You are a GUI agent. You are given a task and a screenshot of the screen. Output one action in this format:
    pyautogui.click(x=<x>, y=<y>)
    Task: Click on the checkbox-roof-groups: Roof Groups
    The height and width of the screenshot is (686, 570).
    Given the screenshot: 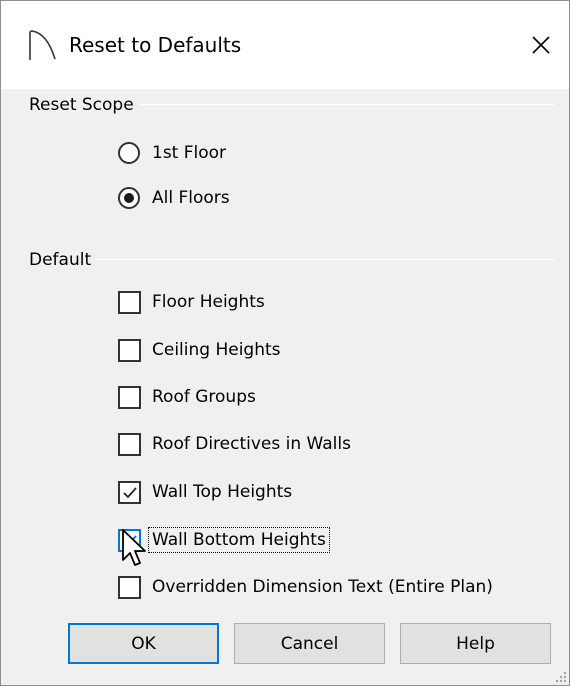 What is the action you would take?
    pyautogui.click(x=188, y=397)
    